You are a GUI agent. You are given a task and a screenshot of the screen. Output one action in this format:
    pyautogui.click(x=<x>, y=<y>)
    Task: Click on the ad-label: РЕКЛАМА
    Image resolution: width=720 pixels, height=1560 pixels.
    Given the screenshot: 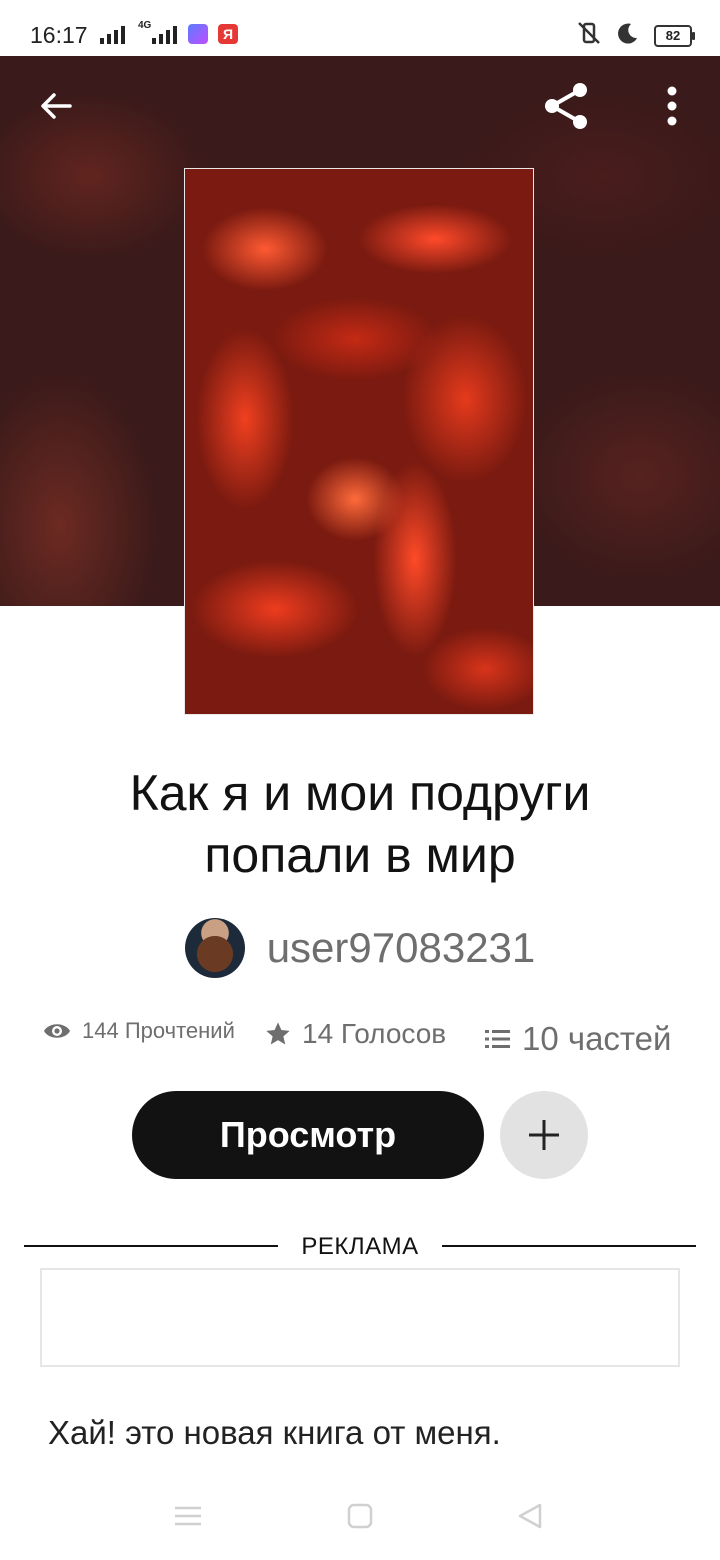 What is the action you would take?
    pyautogui.click(x=360, y=1246)
    